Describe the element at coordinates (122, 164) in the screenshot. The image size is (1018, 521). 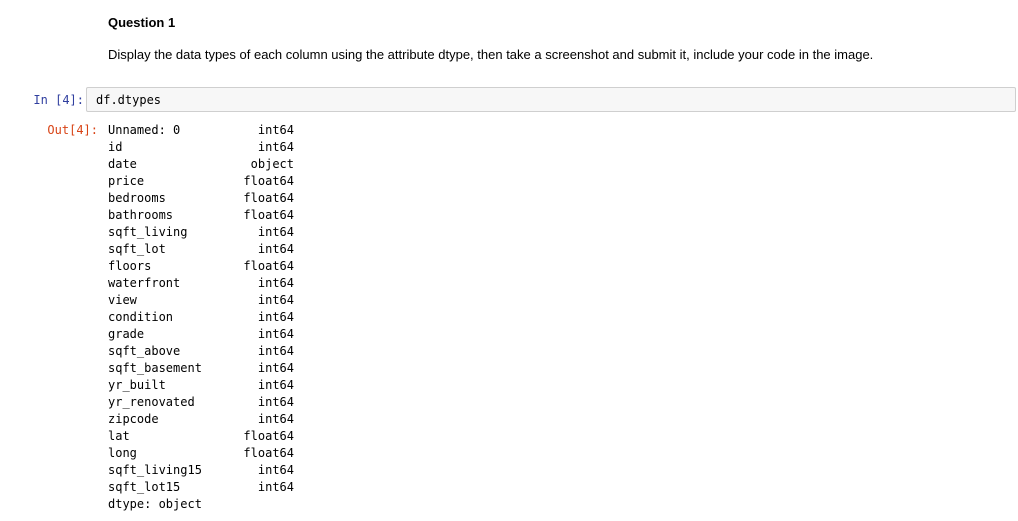
I see `column-name: date` at that location.